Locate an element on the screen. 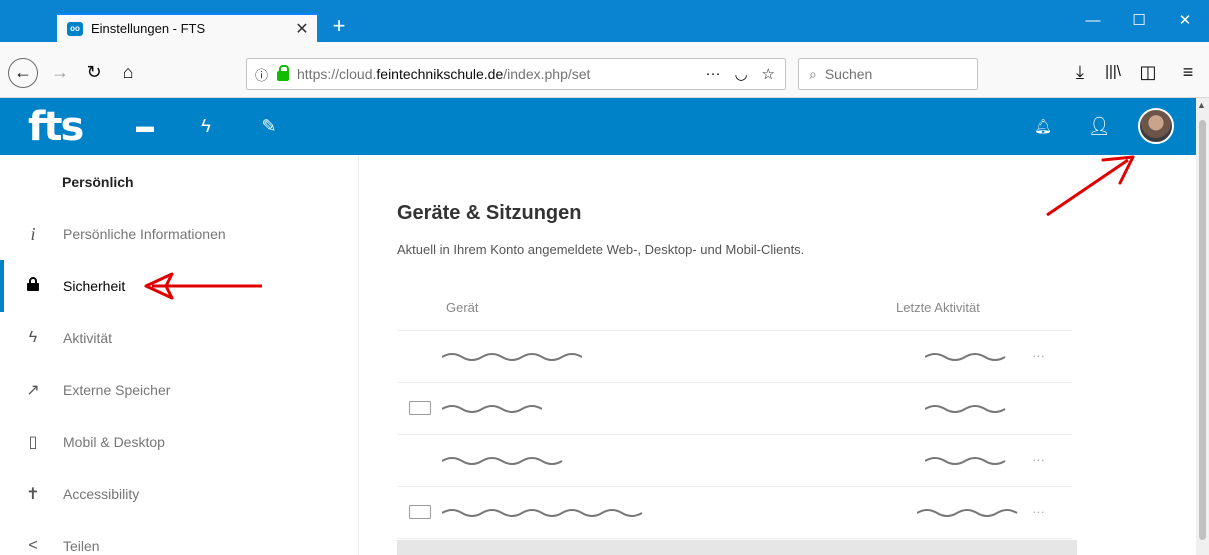 The image size is (1209, 555). arrow-to-security is located at coordinates (203, 286).